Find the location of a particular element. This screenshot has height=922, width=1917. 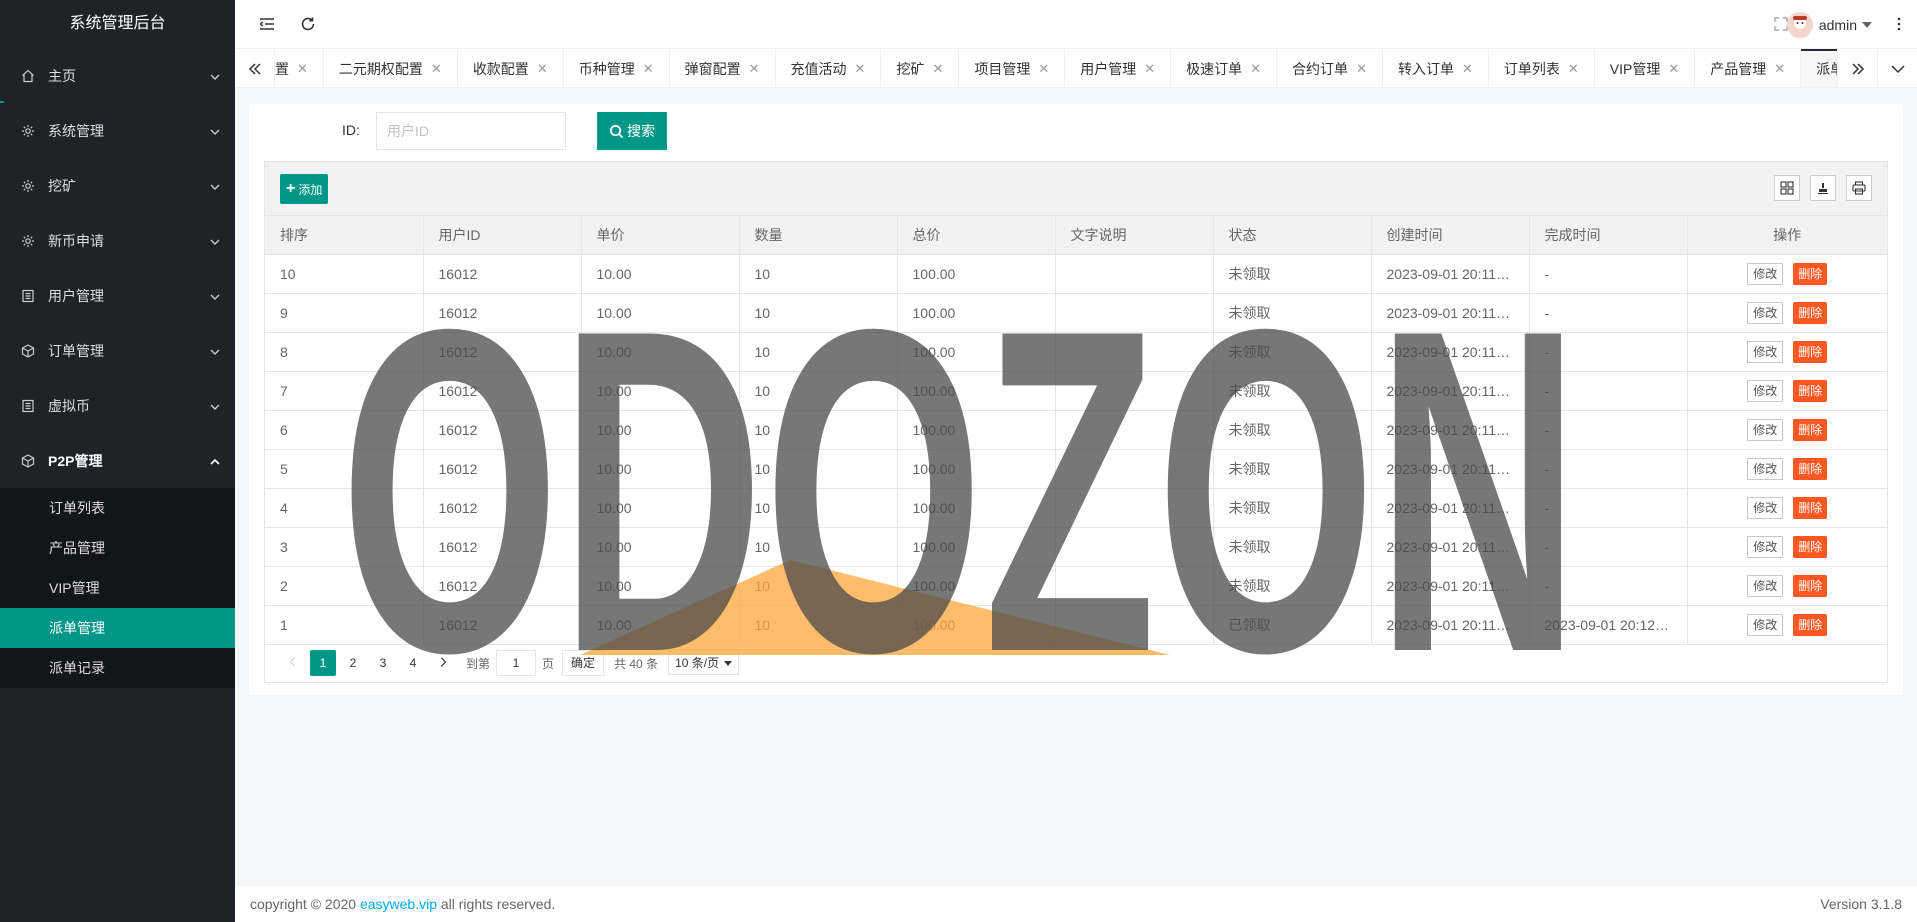

tab-menu-button is located at coordinates (1897, 68).